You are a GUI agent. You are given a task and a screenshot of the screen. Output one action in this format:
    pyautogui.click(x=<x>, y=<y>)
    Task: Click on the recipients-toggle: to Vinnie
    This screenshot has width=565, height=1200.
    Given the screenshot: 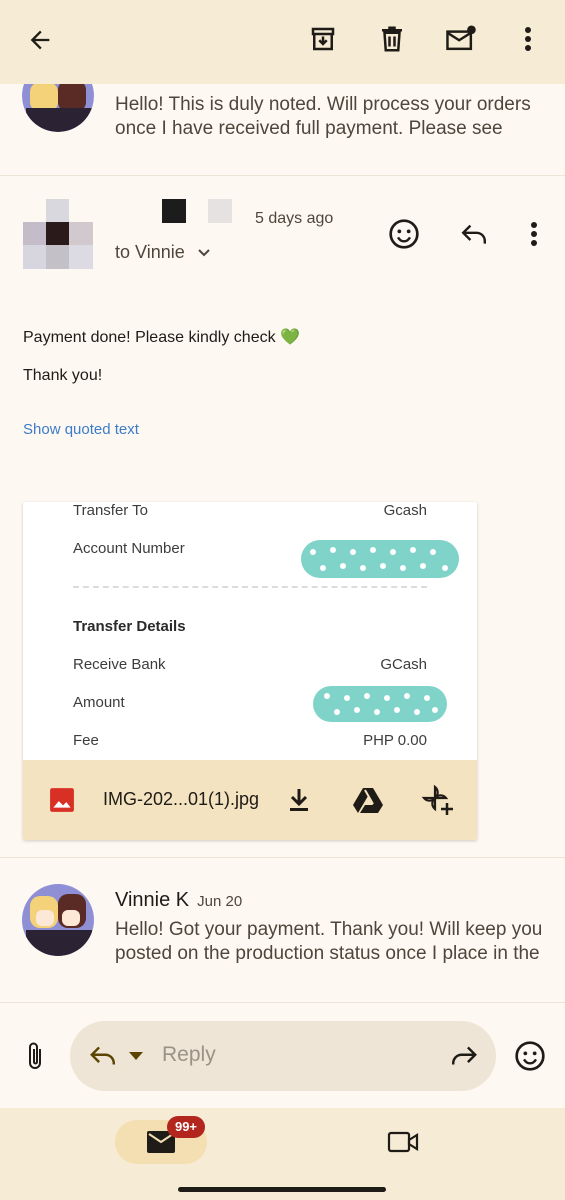 What is the action you would take?
    pyautogui.click(x=163, y=252)
    